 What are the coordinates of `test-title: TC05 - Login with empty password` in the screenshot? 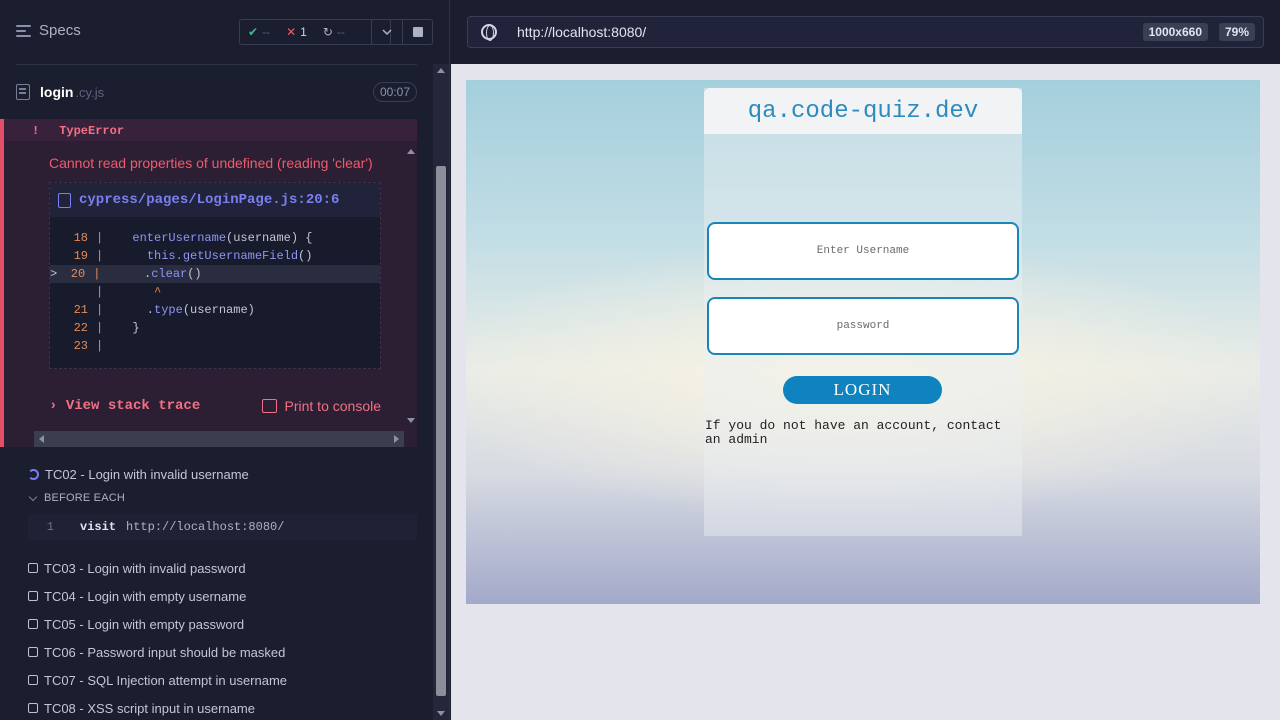 It's located at (144, 624).